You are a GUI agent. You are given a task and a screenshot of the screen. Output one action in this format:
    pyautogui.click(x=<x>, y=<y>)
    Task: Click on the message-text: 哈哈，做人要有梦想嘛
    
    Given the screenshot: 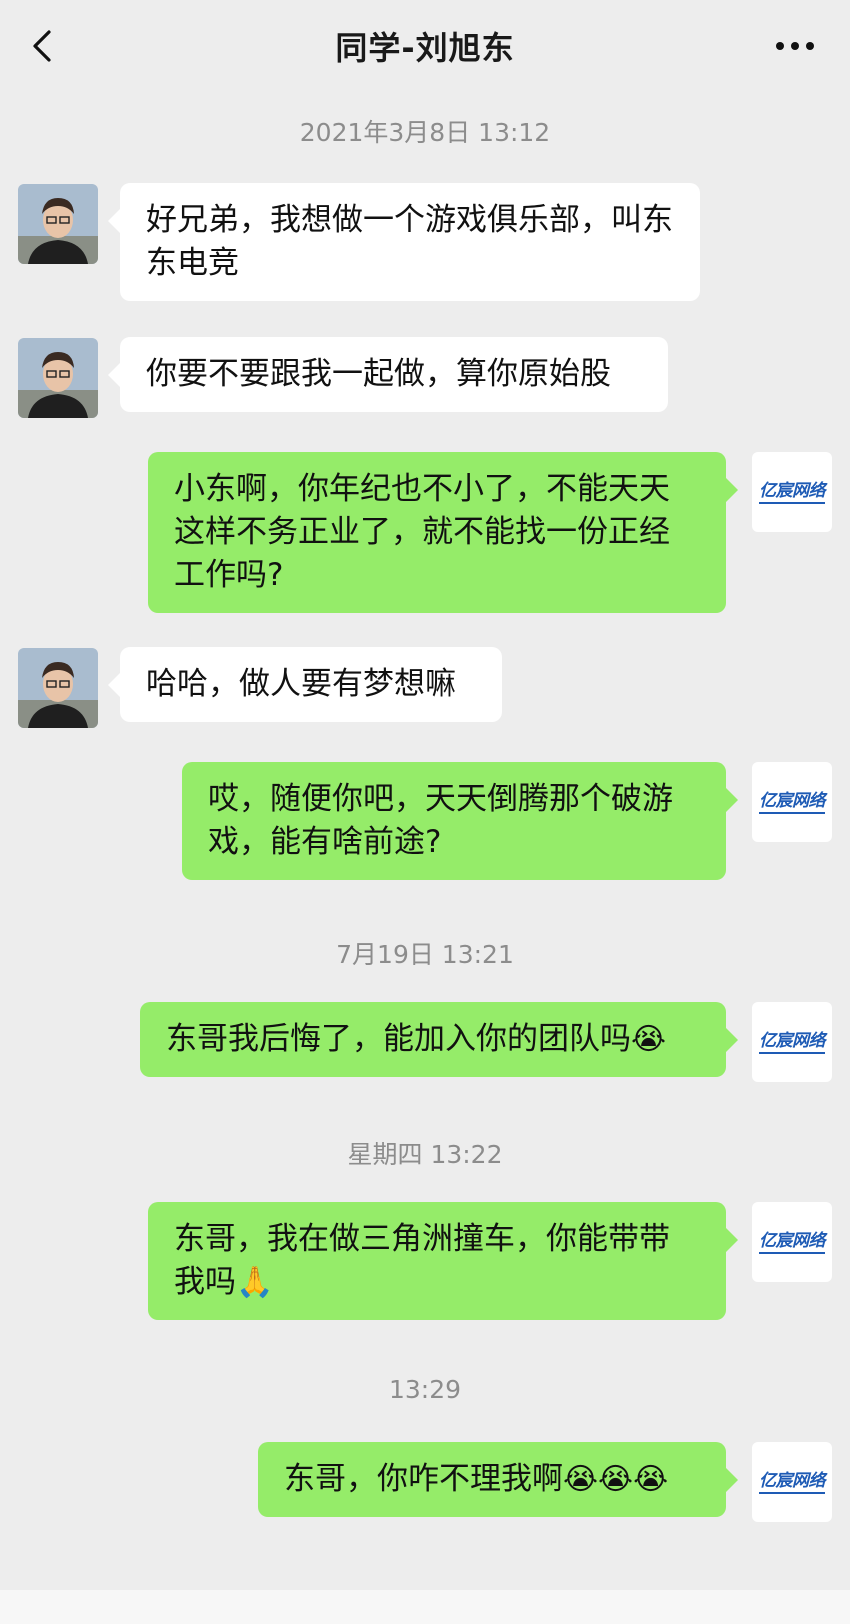 What is the action you would take?
    pyautogui.click(x=301, y=684)
    